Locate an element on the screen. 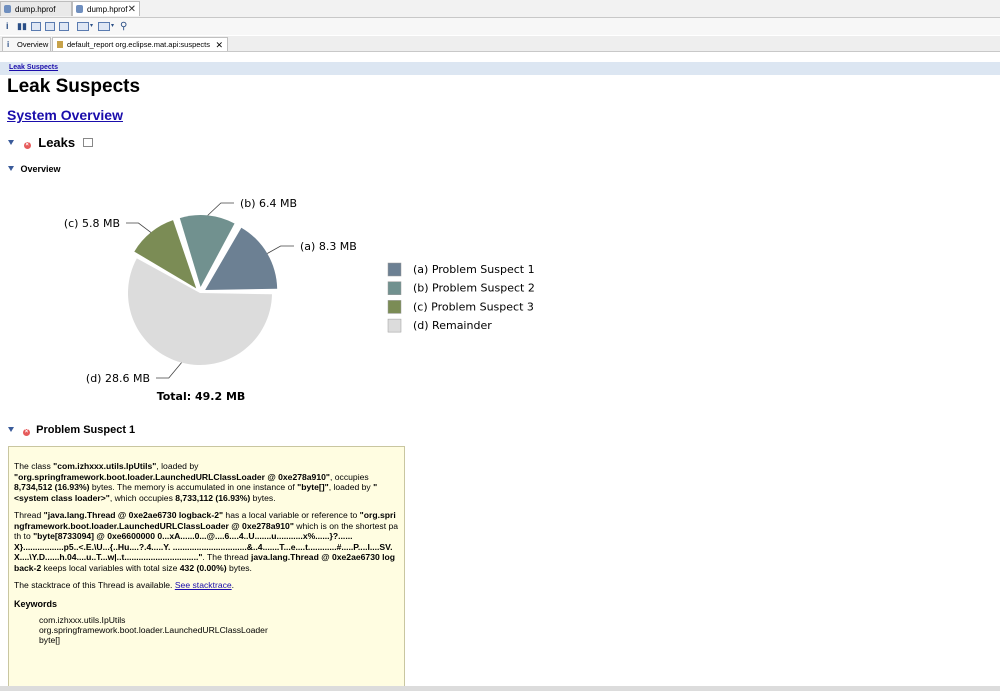 This screenshot has width=1000, height=691. instance-size: 8,733,112 (16.93%) is located at coordinates (213, 497).